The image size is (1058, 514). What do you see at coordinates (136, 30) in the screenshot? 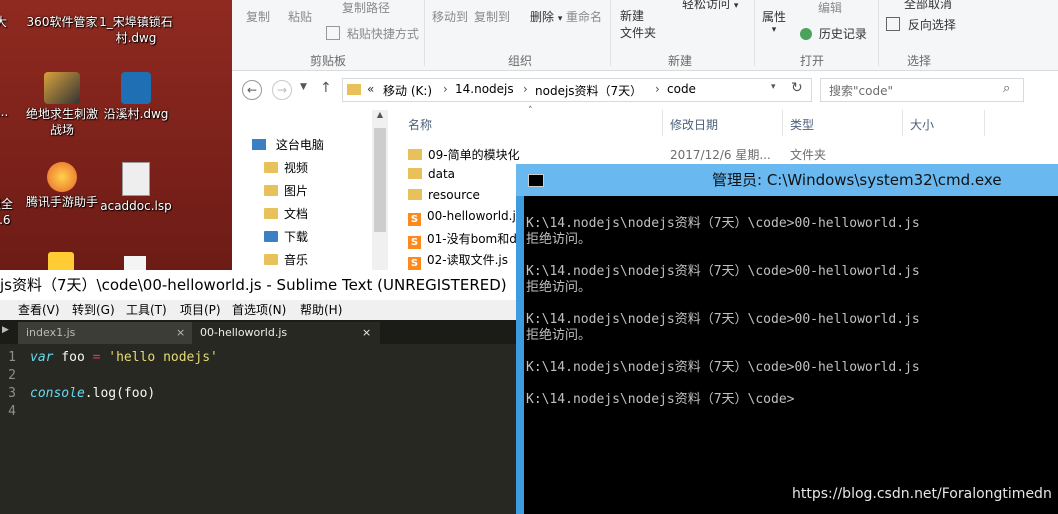
I see `desktop-icon: 1_宋埠镇锁石村.dwg` at bounding box center [136, 30].